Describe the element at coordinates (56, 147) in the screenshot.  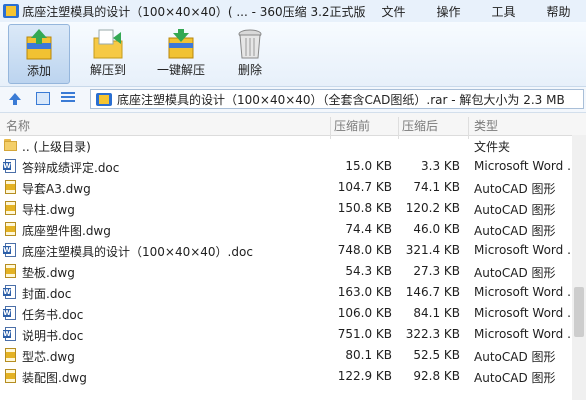
I see `file-name: .. (上级目录)` at that location.